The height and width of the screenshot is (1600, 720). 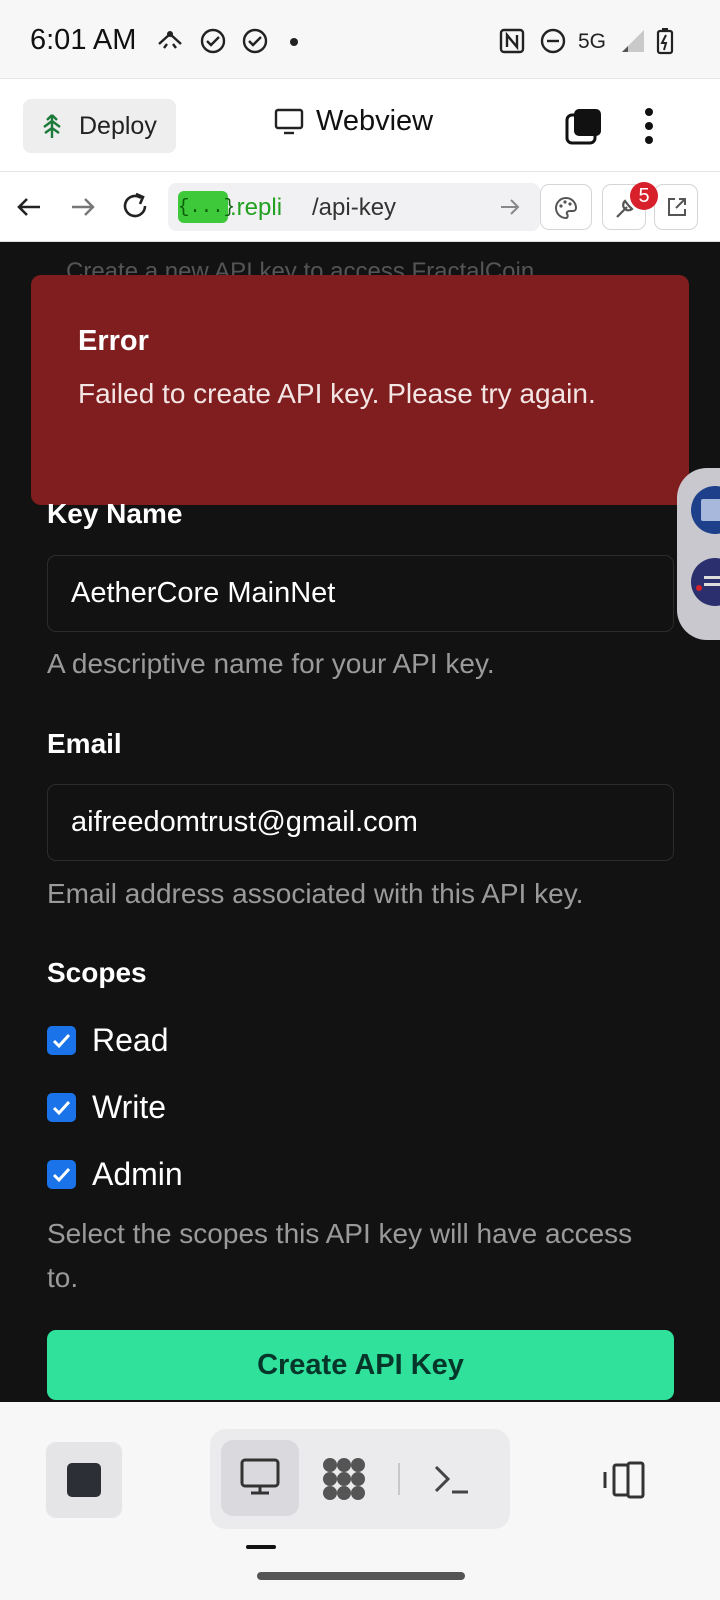 I want to click on read-checkbox, so click(x=61, y=1040).